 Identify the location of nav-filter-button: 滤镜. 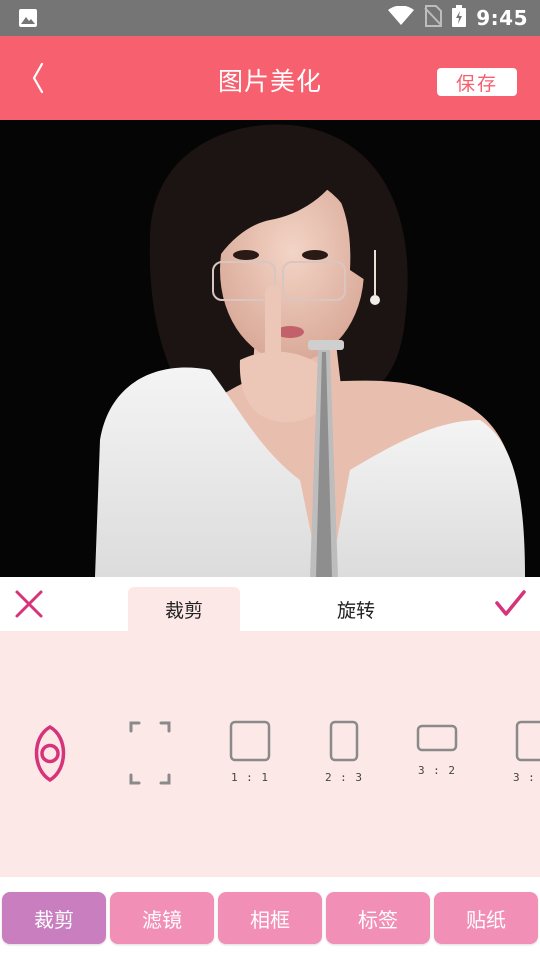
(162, 918).